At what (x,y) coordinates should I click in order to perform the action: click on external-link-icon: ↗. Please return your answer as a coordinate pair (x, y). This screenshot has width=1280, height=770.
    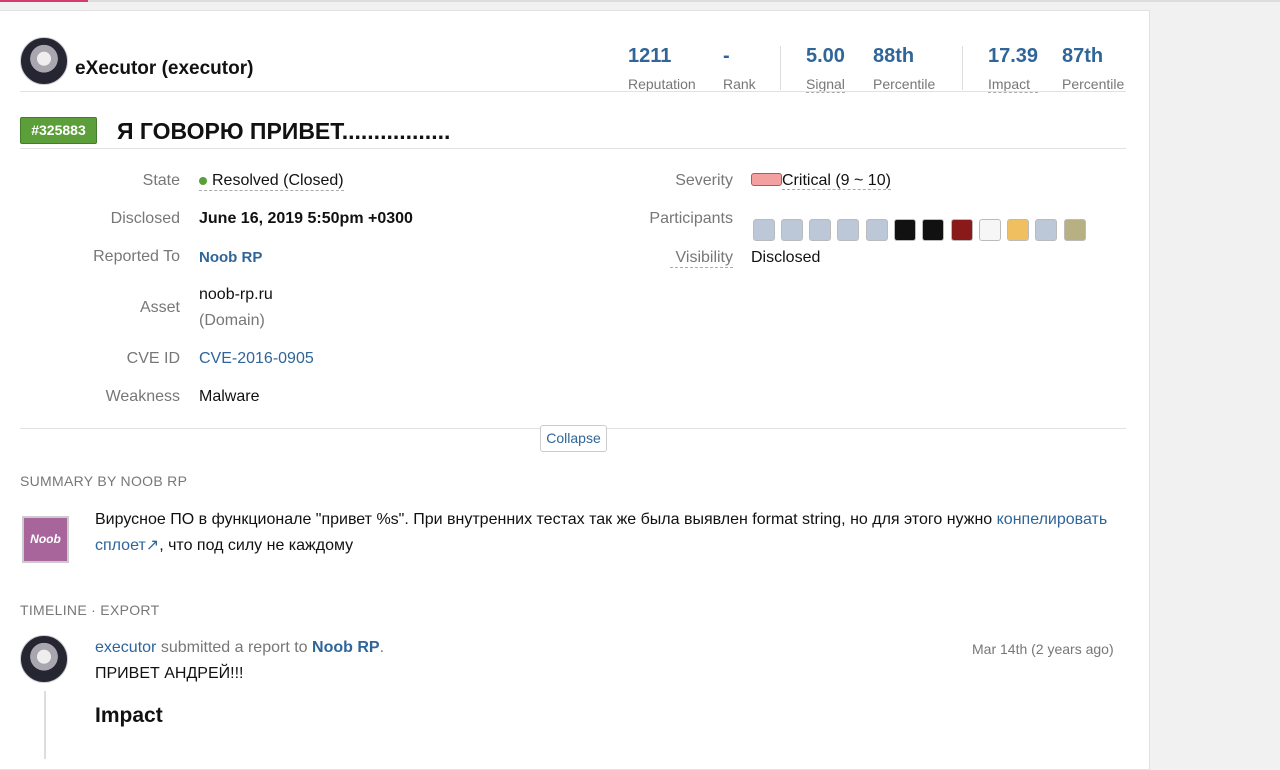
    Looking at the image, I should click on (152, 545).